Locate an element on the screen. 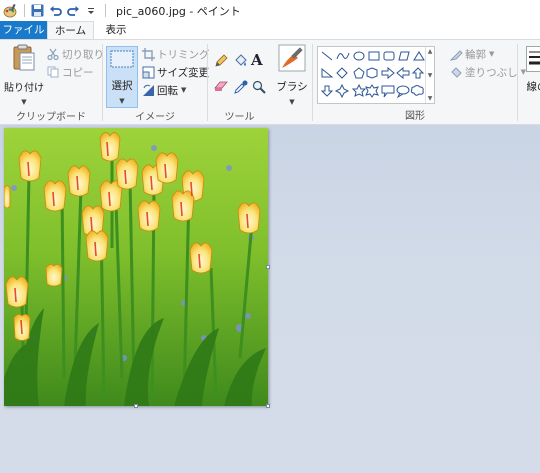 The height and width of the screenshot is (473, 540). shapes-scrollbar: ▲ ▼ ▼ is located at coordinates (429, 75).